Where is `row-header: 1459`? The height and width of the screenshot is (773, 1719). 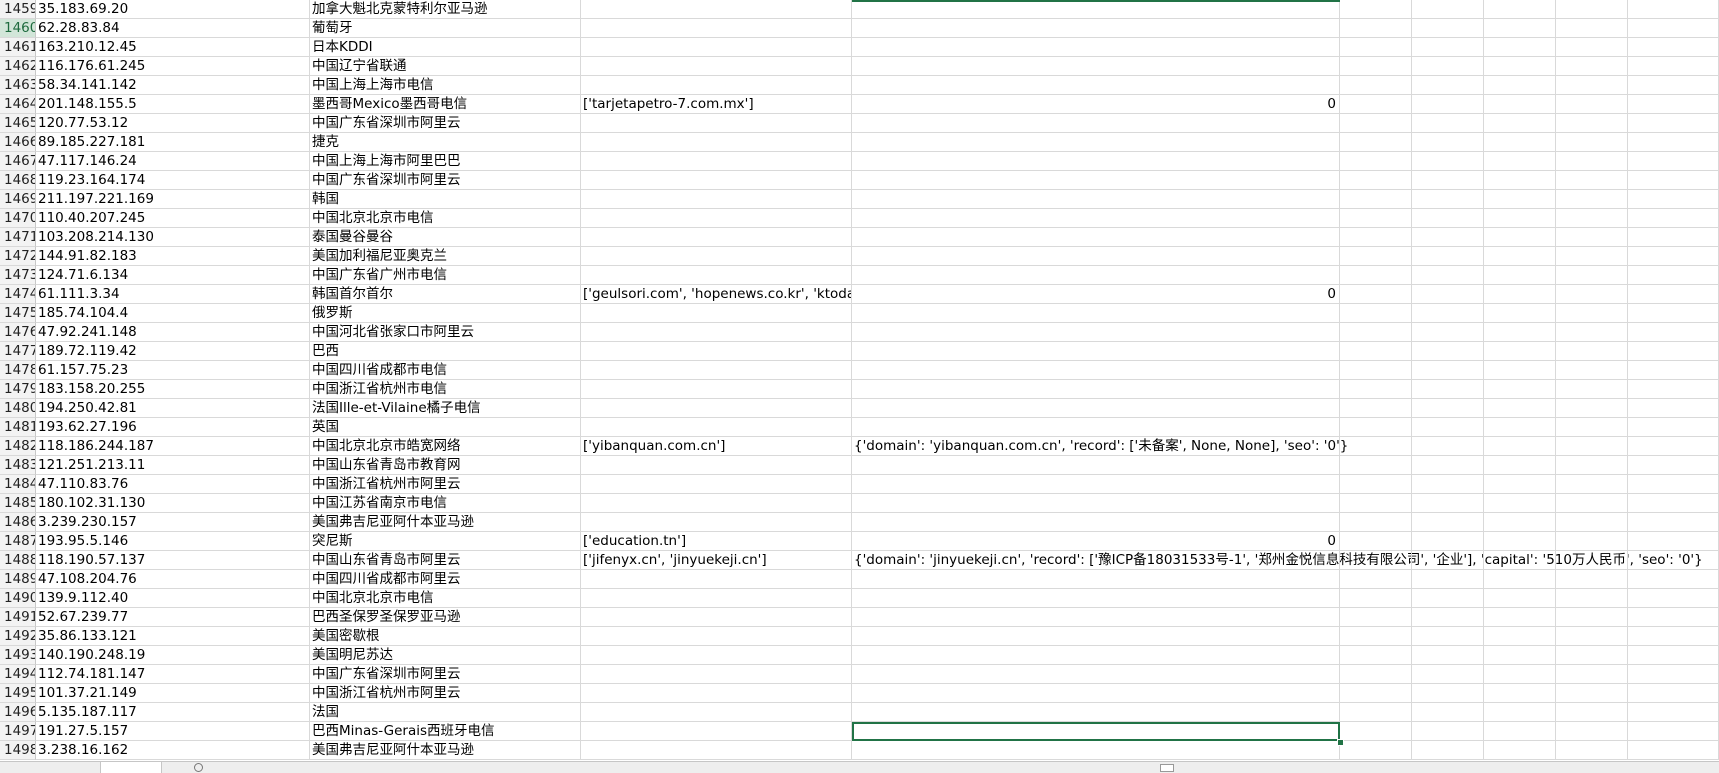 row-header: 1459 is located at coordinates (18, 9).